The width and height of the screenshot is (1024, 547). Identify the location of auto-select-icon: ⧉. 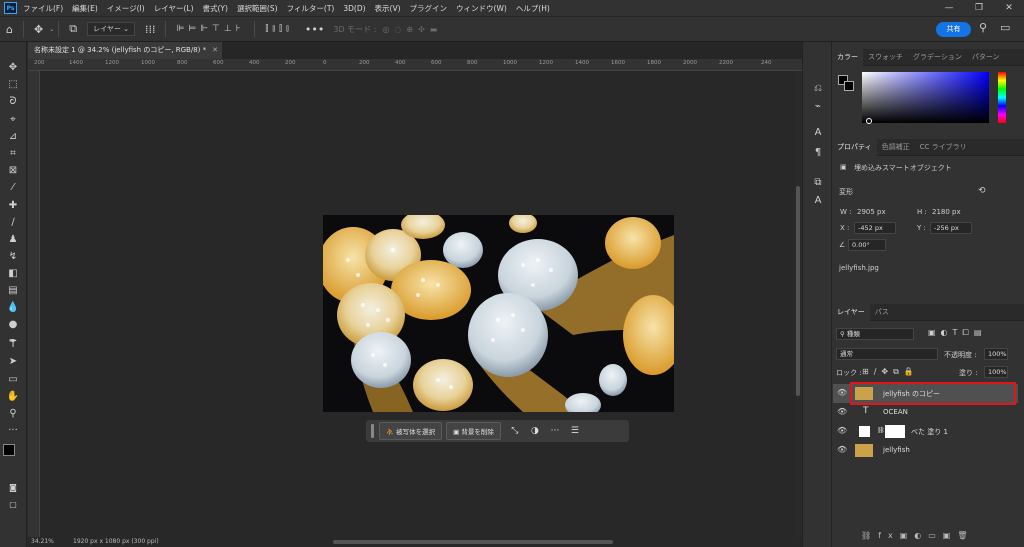
(73, 29).